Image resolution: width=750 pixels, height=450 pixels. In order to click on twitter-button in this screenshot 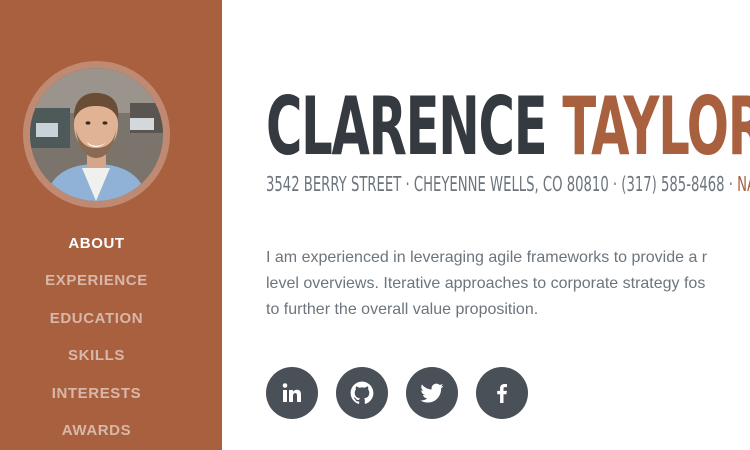, I will do `click(432, 393)`.